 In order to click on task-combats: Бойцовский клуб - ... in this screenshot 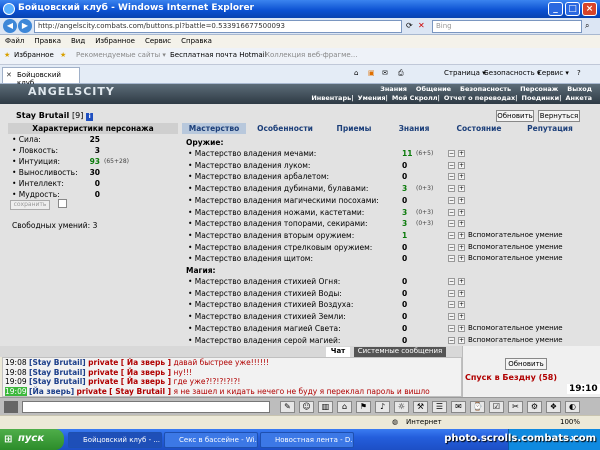, I will do `click(115, 440)`.